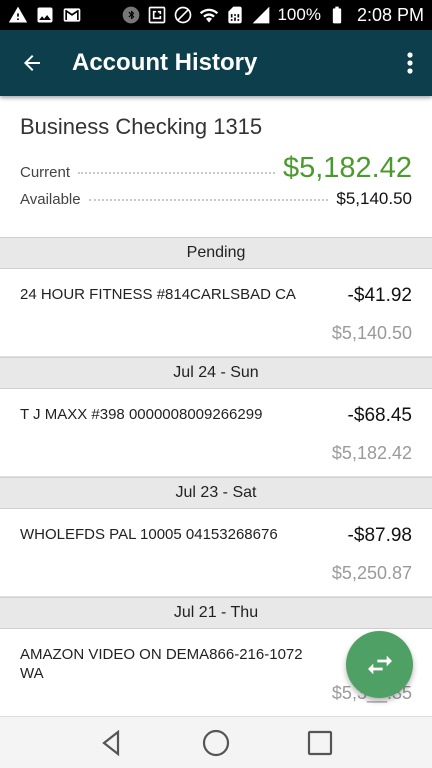  Describe the element at coordinates (371, 573) in the screenshot. I see `running-balance: $5,250.87` at that location.